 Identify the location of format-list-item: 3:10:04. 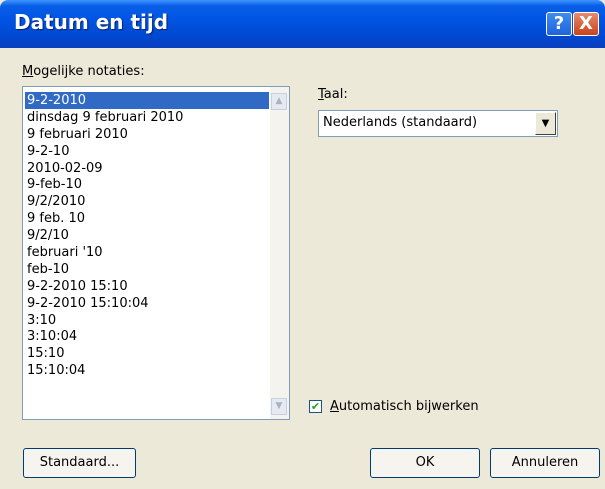
(147, 336).